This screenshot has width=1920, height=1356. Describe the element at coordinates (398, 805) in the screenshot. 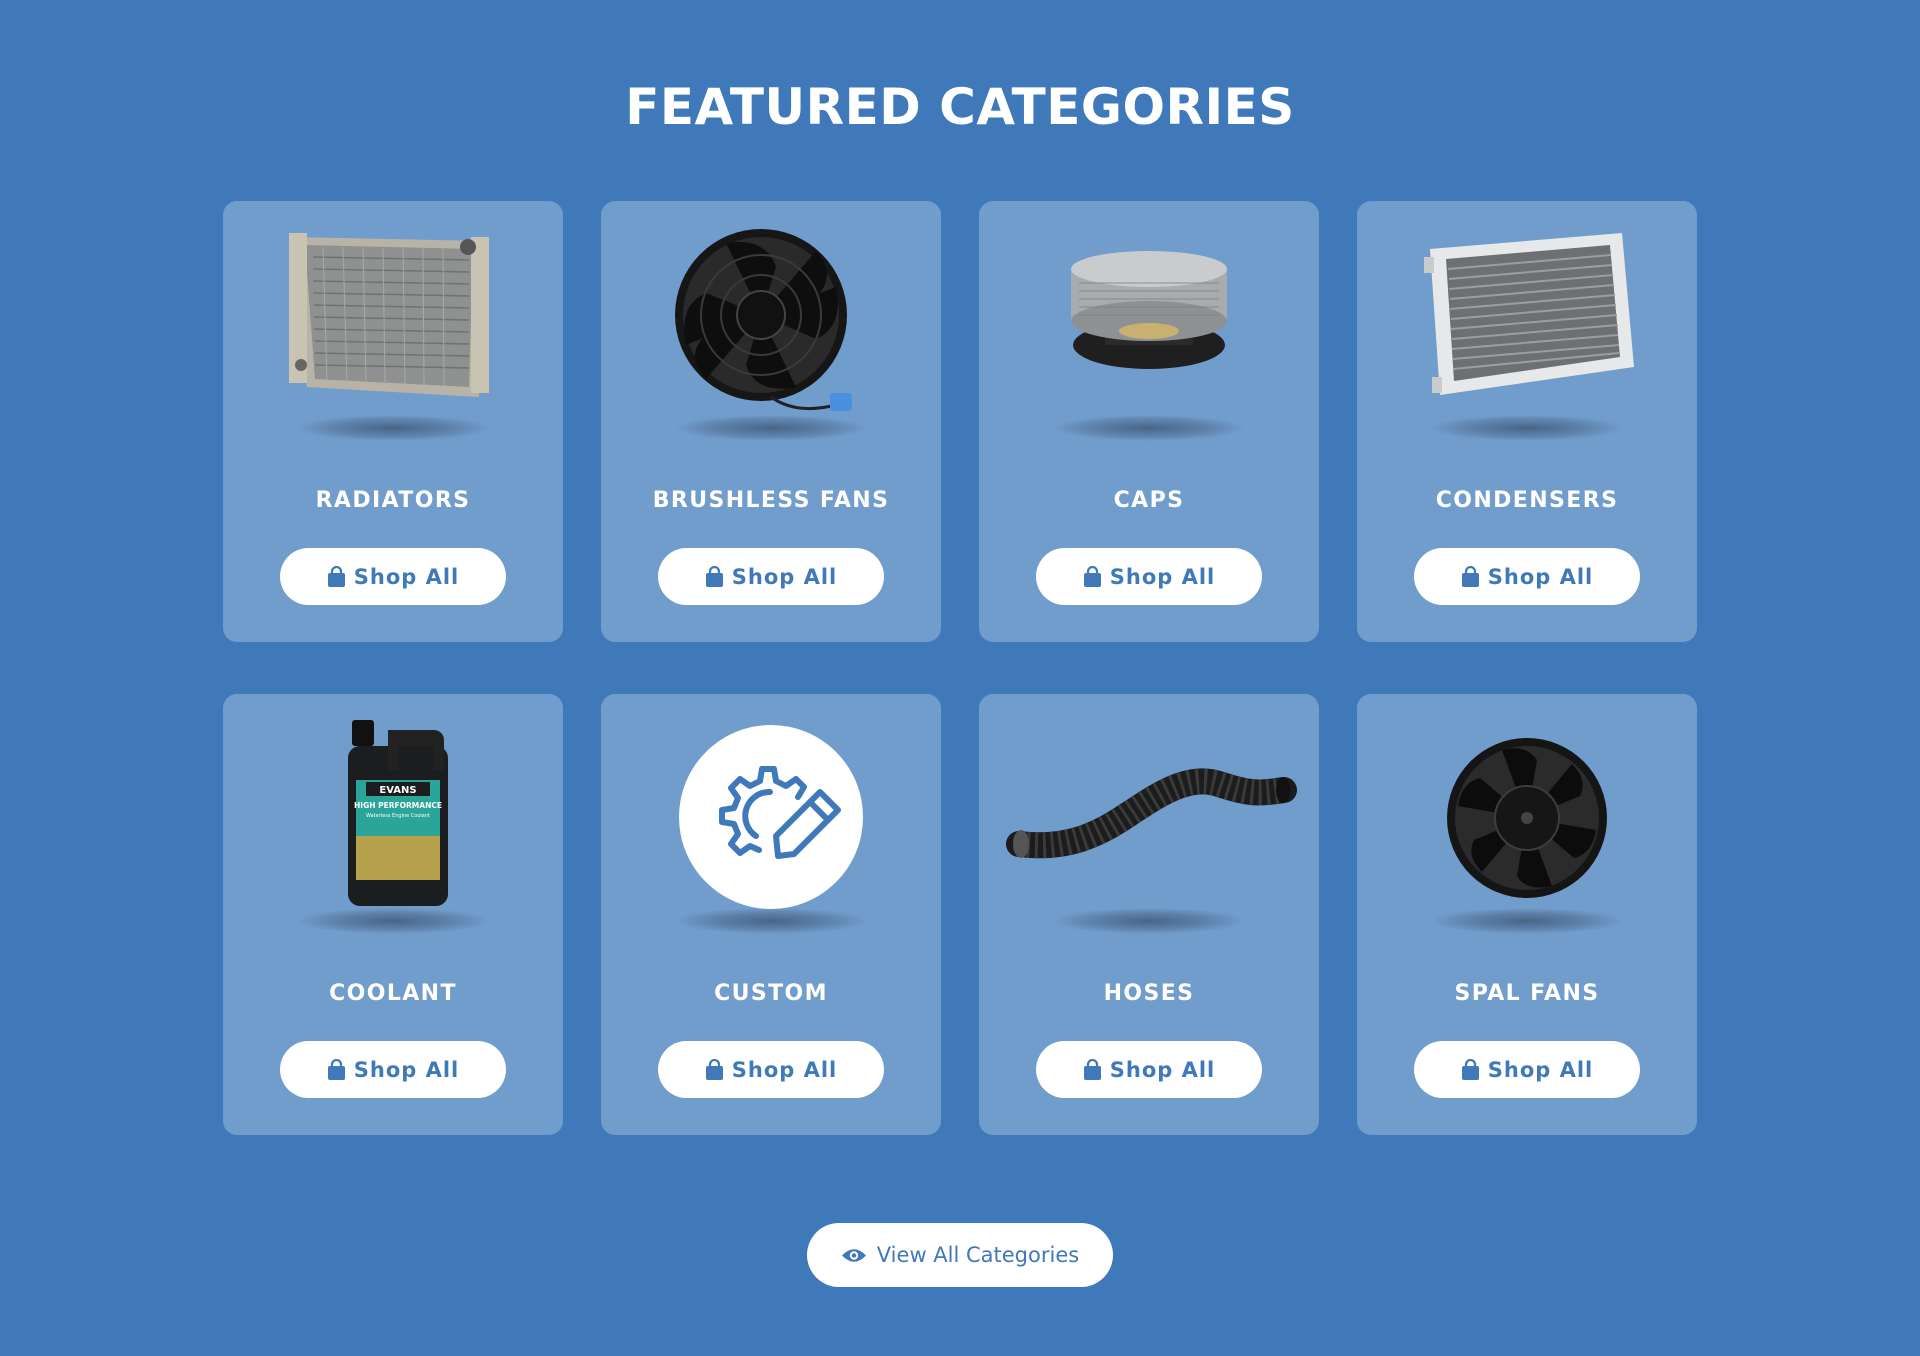

I see `coolant-product: HIGH PERFORMANCE` at that location.